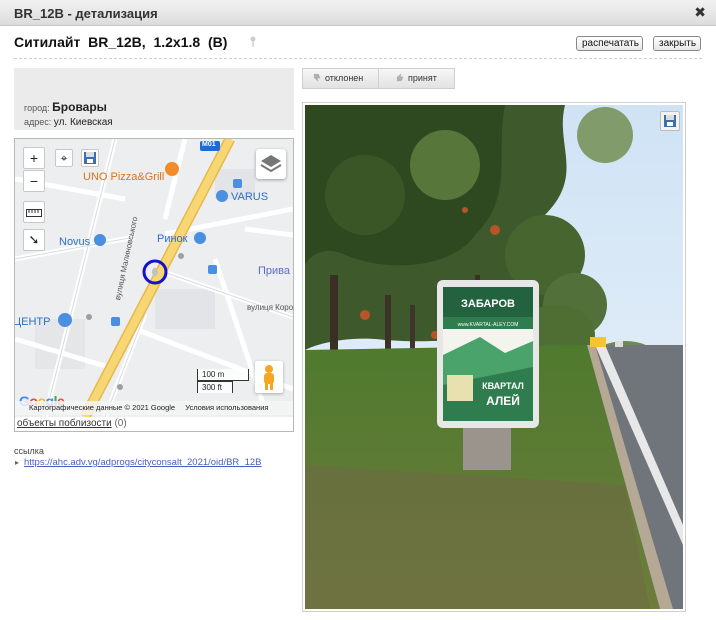 The height and width of the screenshot is (620, 716). I want to click on zoom-in-button: +, so click(34, 158).